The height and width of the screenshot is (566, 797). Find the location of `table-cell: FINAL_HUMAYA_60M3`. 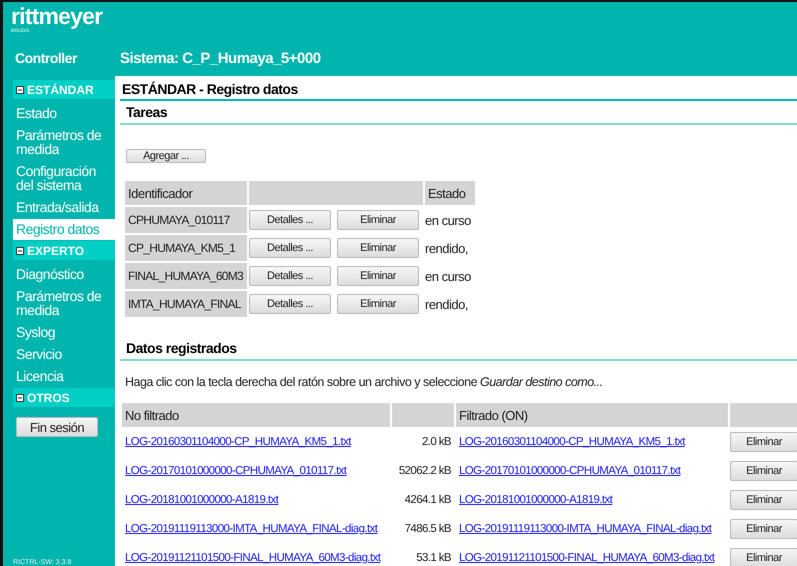

table-cell: FINAL_HUMAYA_60M3 is located at coordinates (186, 276).